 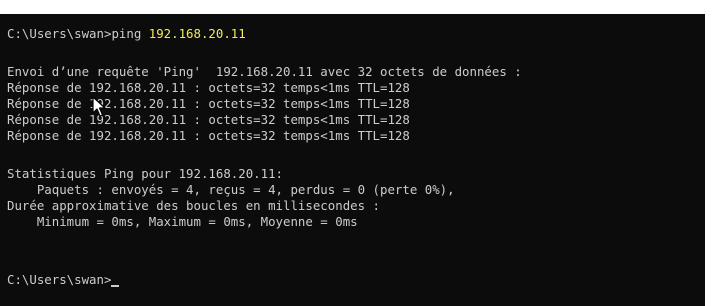 I want to click on highlighted-ip-address: 192.168.20.11, so click(x=197, y=33).